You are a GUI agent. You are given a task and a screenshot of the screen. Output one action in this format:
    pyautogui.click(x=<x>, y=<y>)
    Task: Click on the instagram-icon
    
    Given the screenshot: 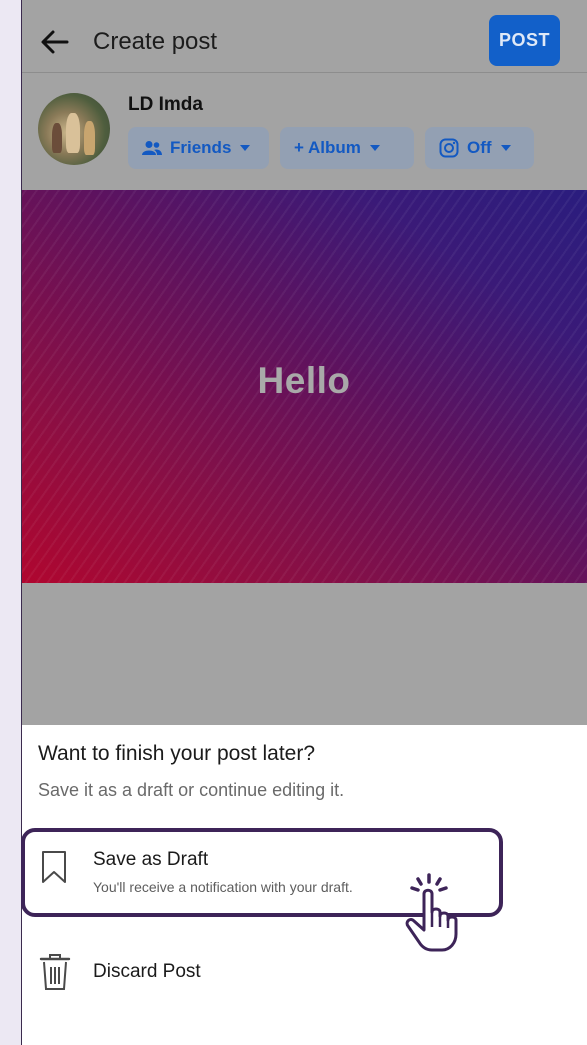 What is the action you would take?
    pyautogui.click(x=449, y=148)
    